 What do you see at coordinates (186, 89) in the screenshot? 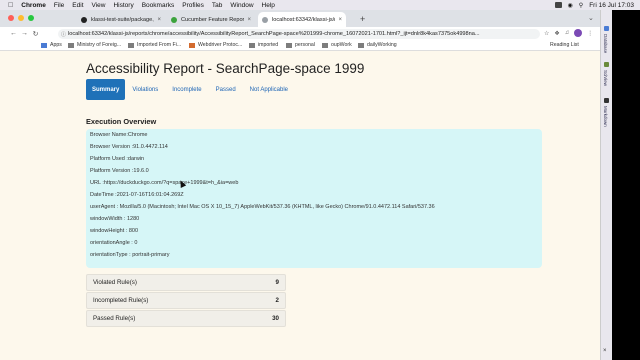
I see `tab-incomplete: Incomplete` at bounding box center [186, 89].